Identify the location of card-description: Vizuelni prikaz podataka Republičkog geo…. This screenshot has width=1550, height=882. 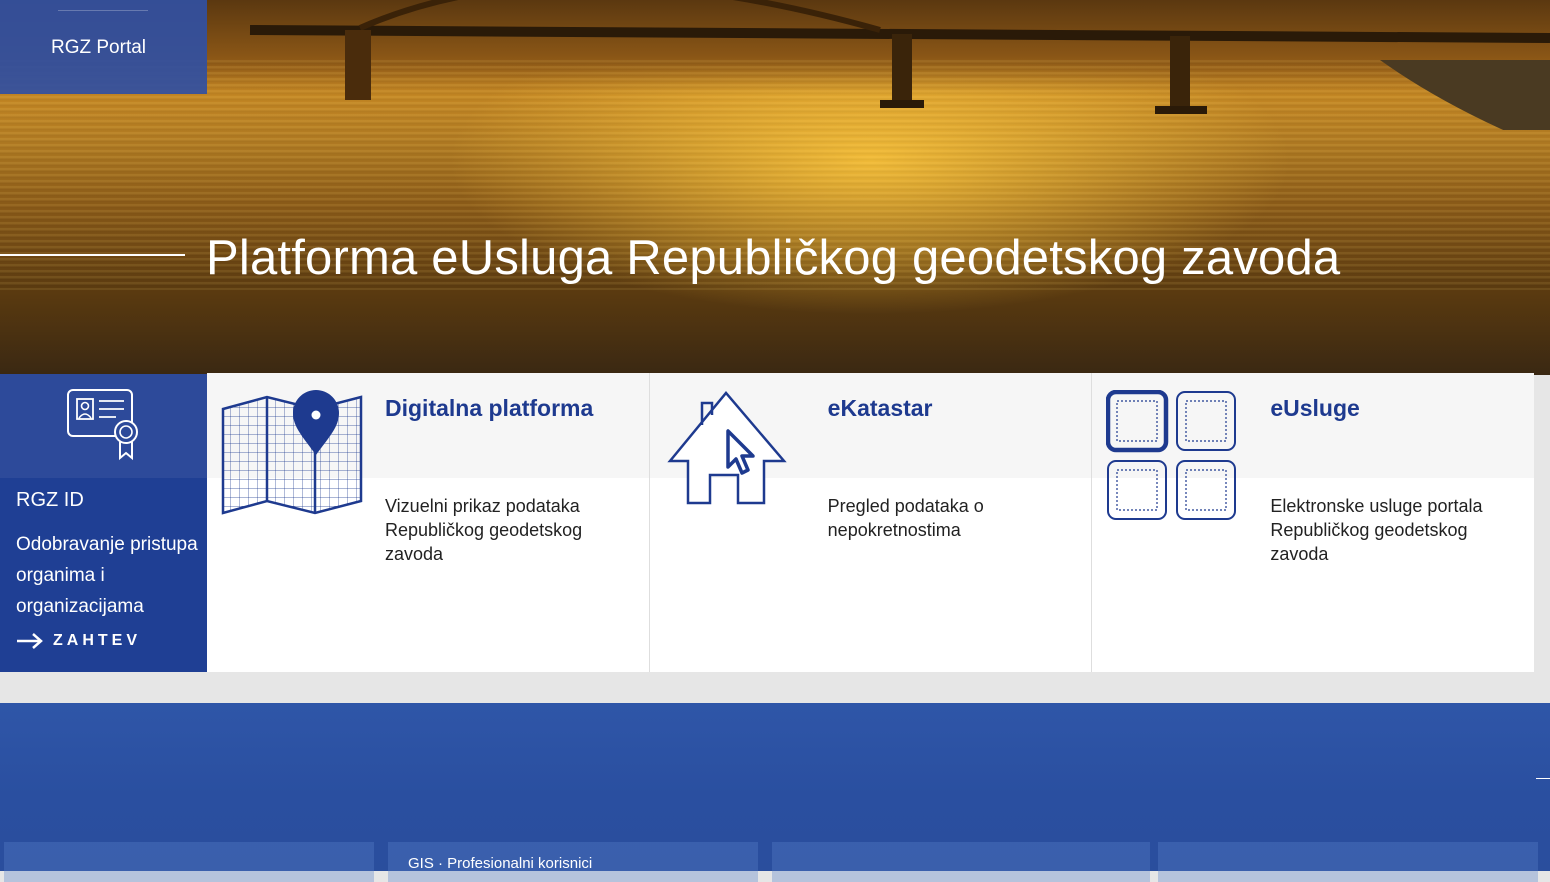
(484, 530).